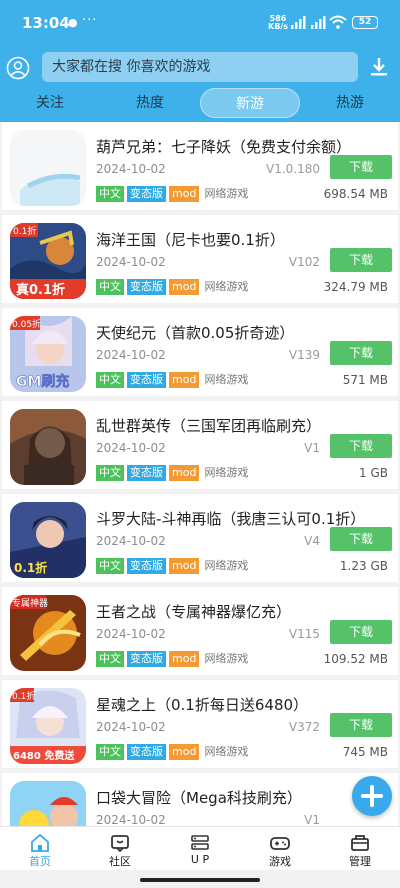  I want to click on game-title: 星魂之上（0.1折每日送6480）, so click(202, 704).